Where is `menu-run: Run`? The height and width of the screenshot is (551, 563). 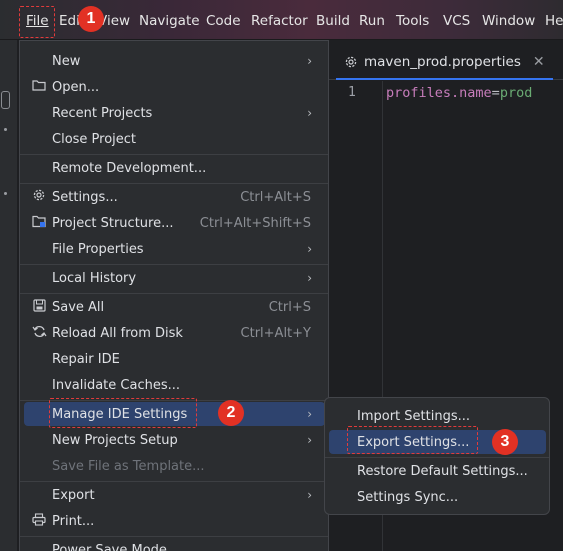 menu-run: Run is located at coordinates (372, 21).